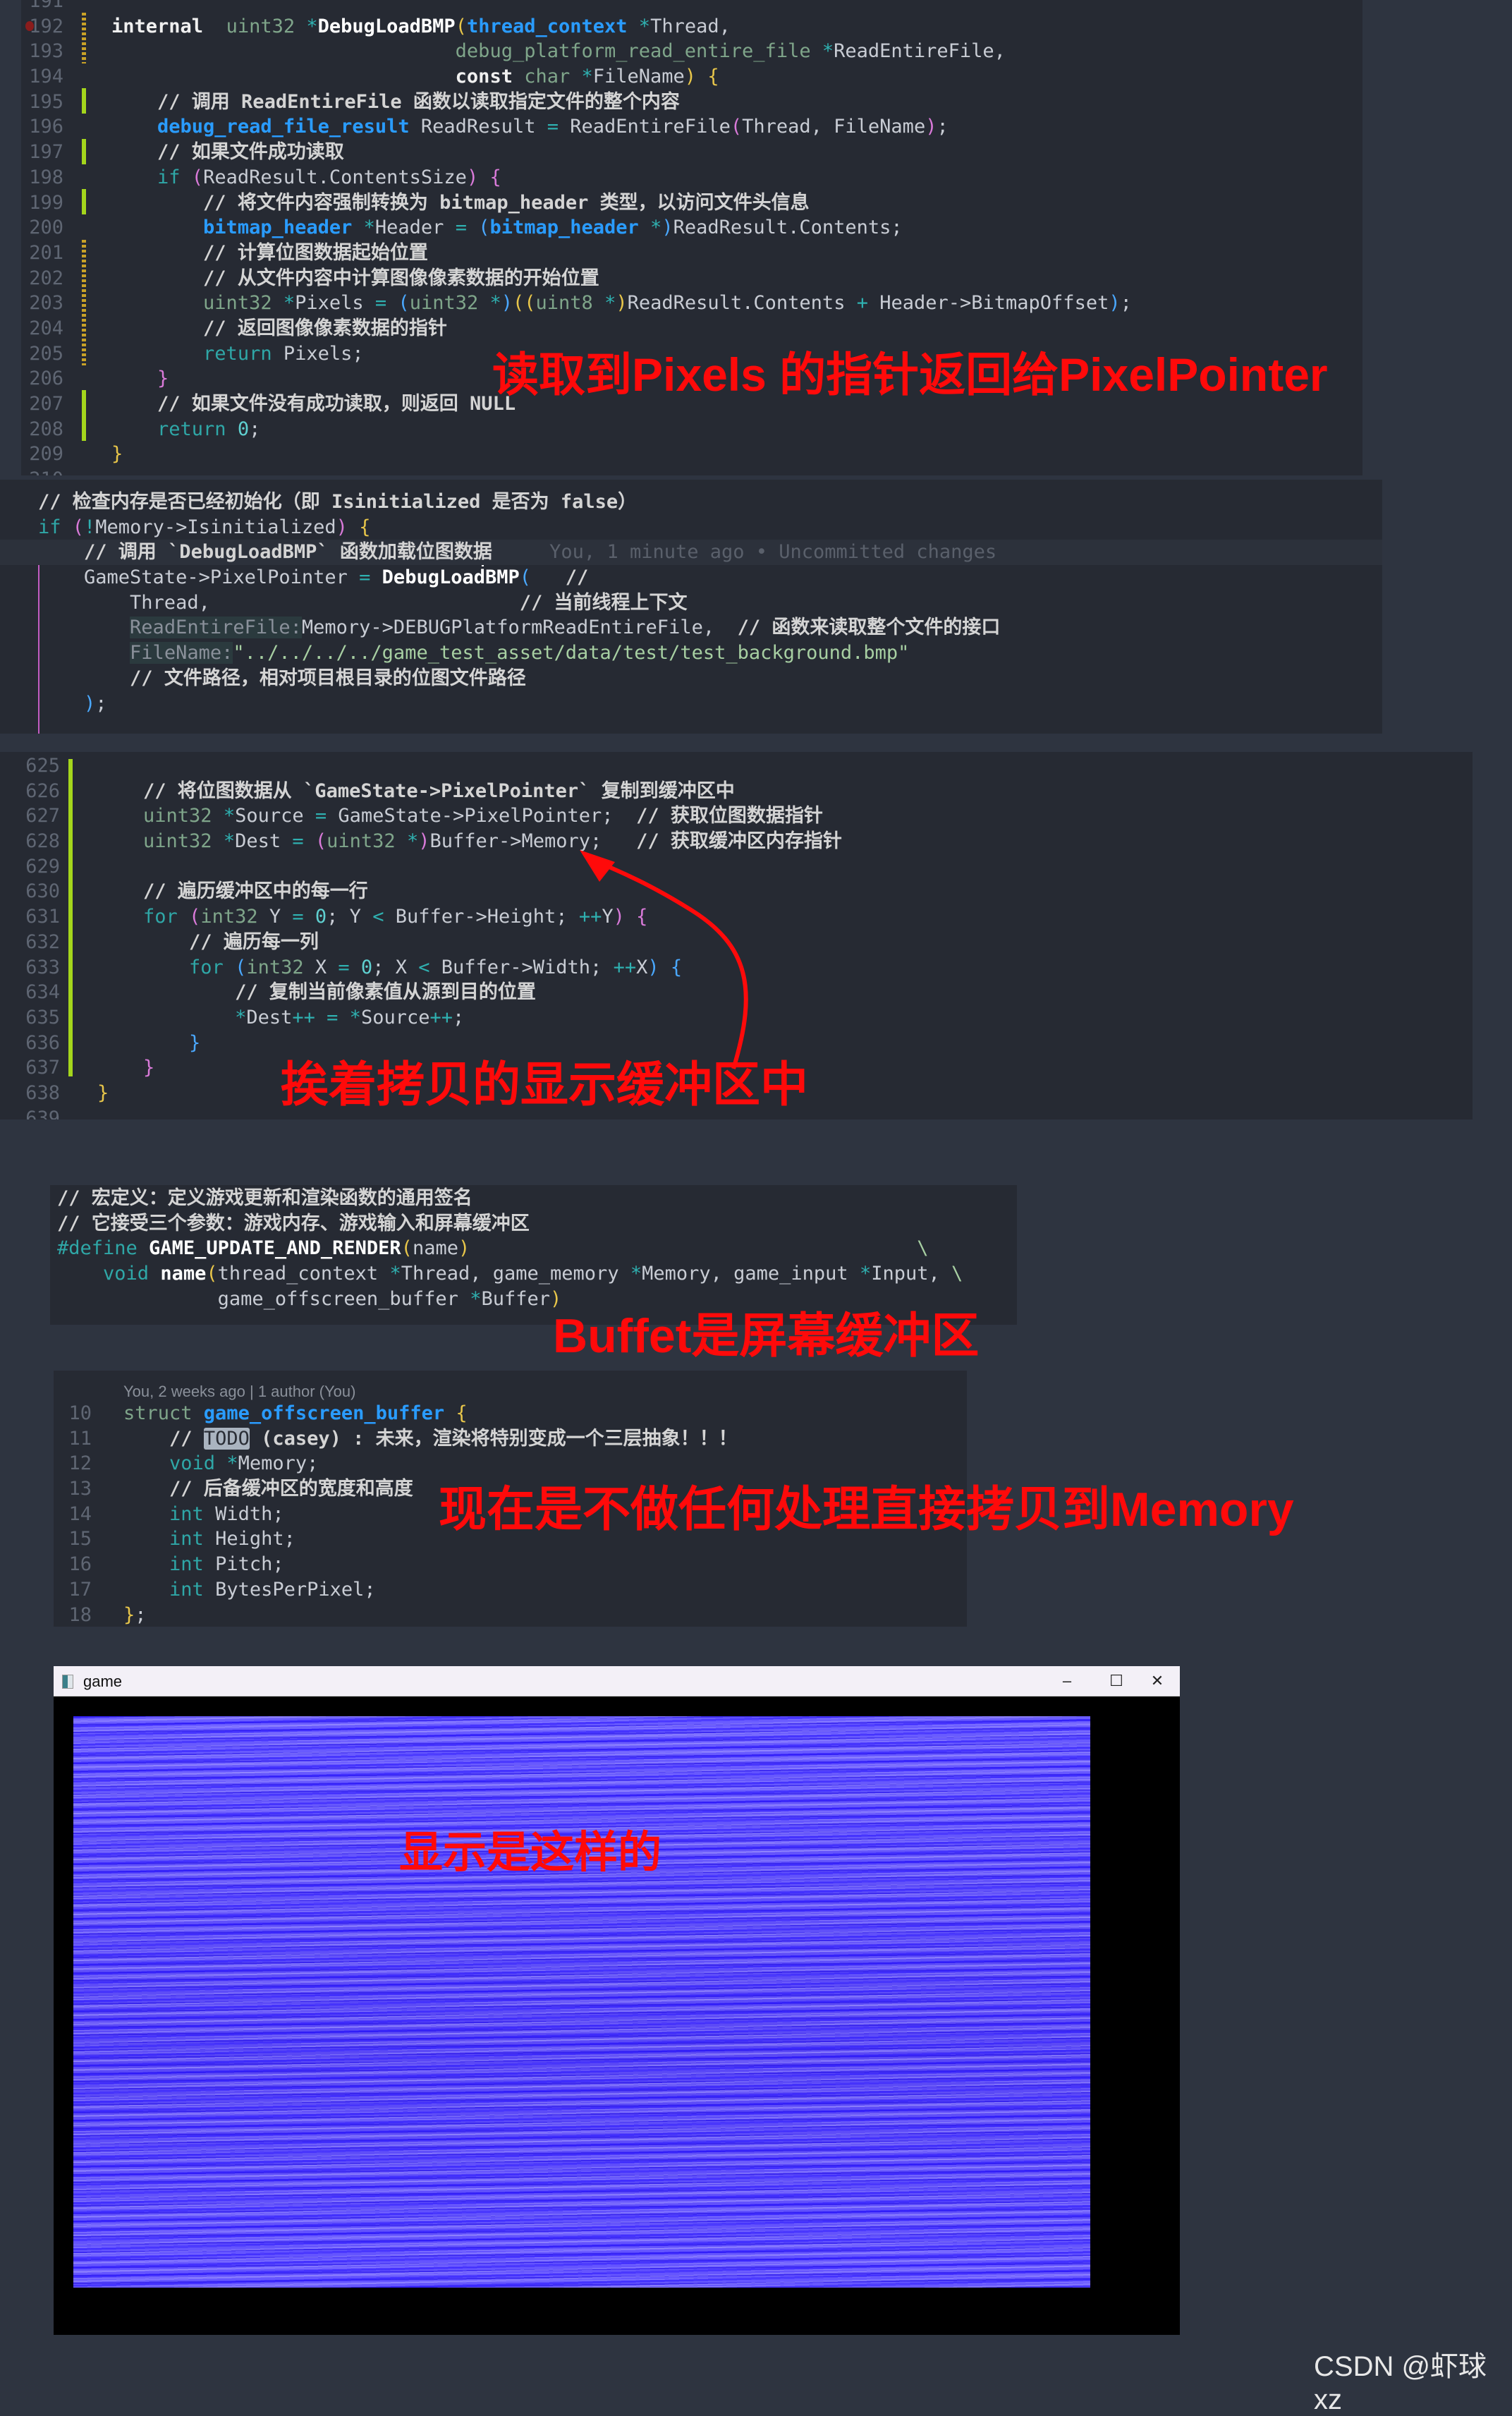  Describe the element at coordinates (1400, 2383) in the screenshot. I see `watermark: CSDN @虾球xz` at that location.